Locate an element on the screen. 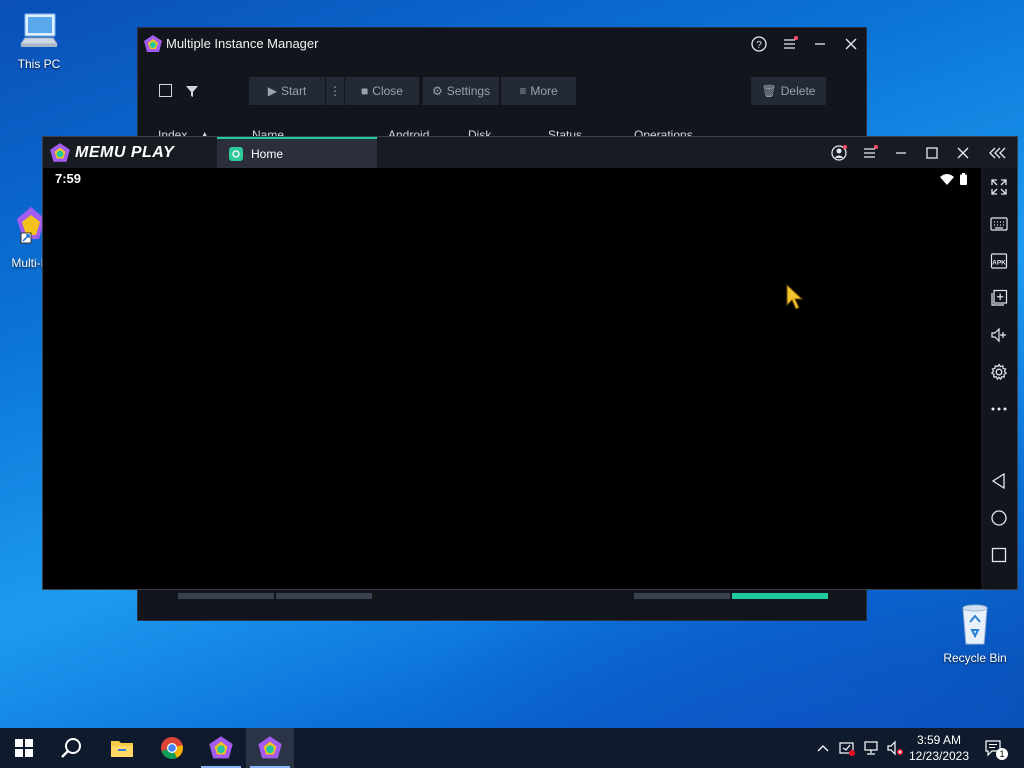 This screenshot has width=1024, height=768. start-button is located at coordinates (24, 748).